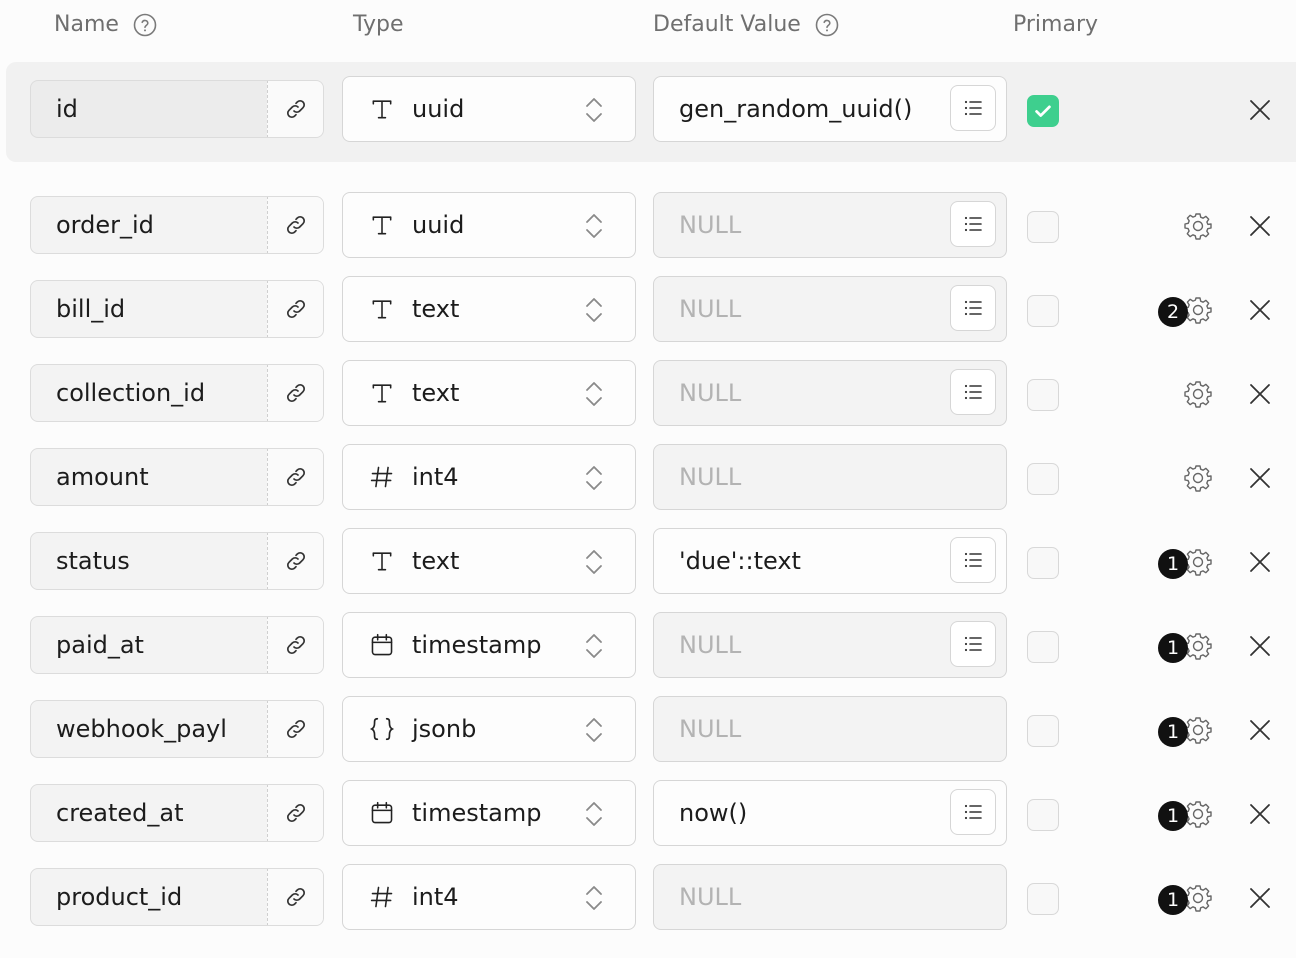  I want to click on list-icon, so click(973, 560).